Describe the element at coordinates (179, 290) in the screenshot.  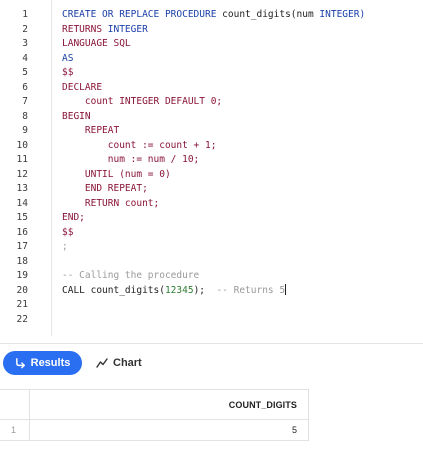
I see `code-token: 12345` at that location.